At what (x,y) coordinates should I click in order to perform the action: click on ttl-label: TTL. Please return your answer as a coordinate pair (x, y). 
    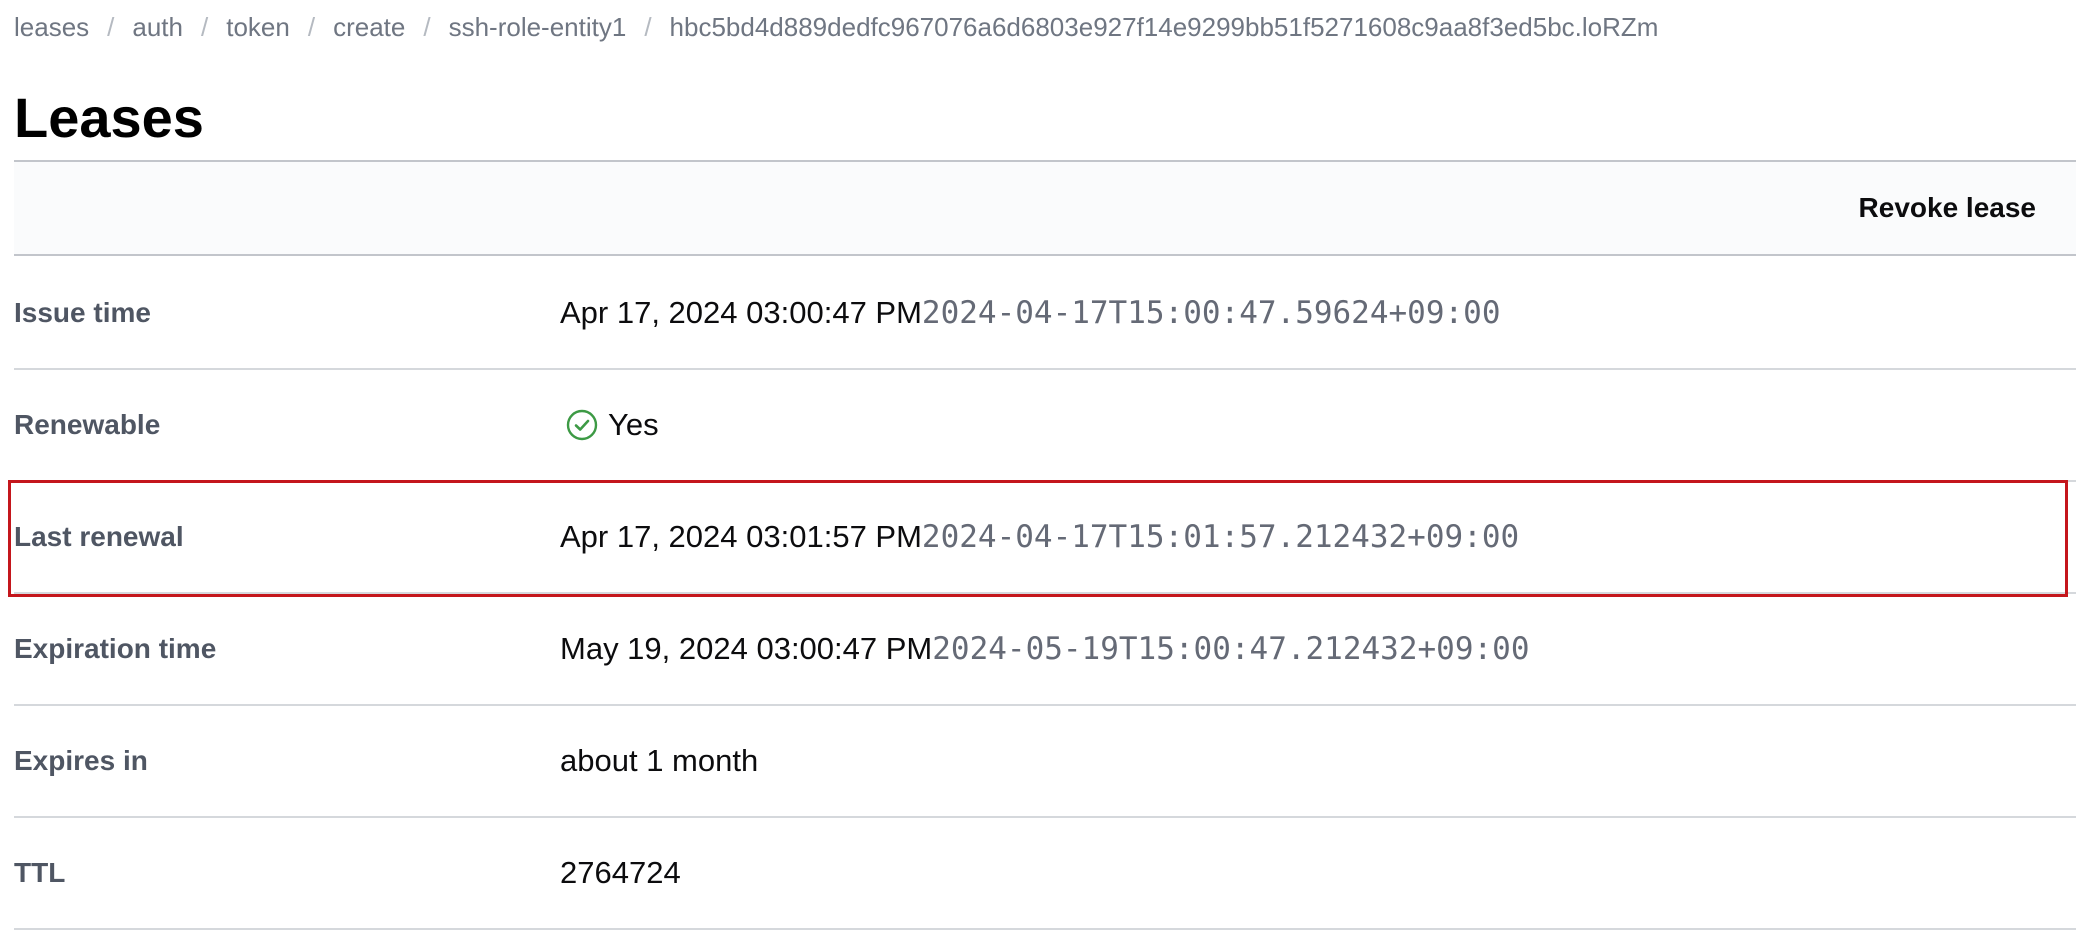
    Looking at the image, I should click on (40, 872).